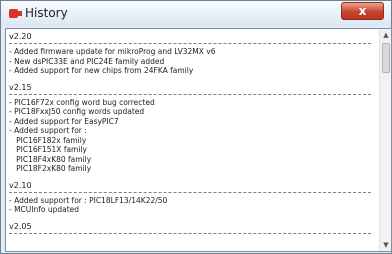  Describe the element at coordinates (46, 13) in the screenshot. I see `window-title: History` at that location.